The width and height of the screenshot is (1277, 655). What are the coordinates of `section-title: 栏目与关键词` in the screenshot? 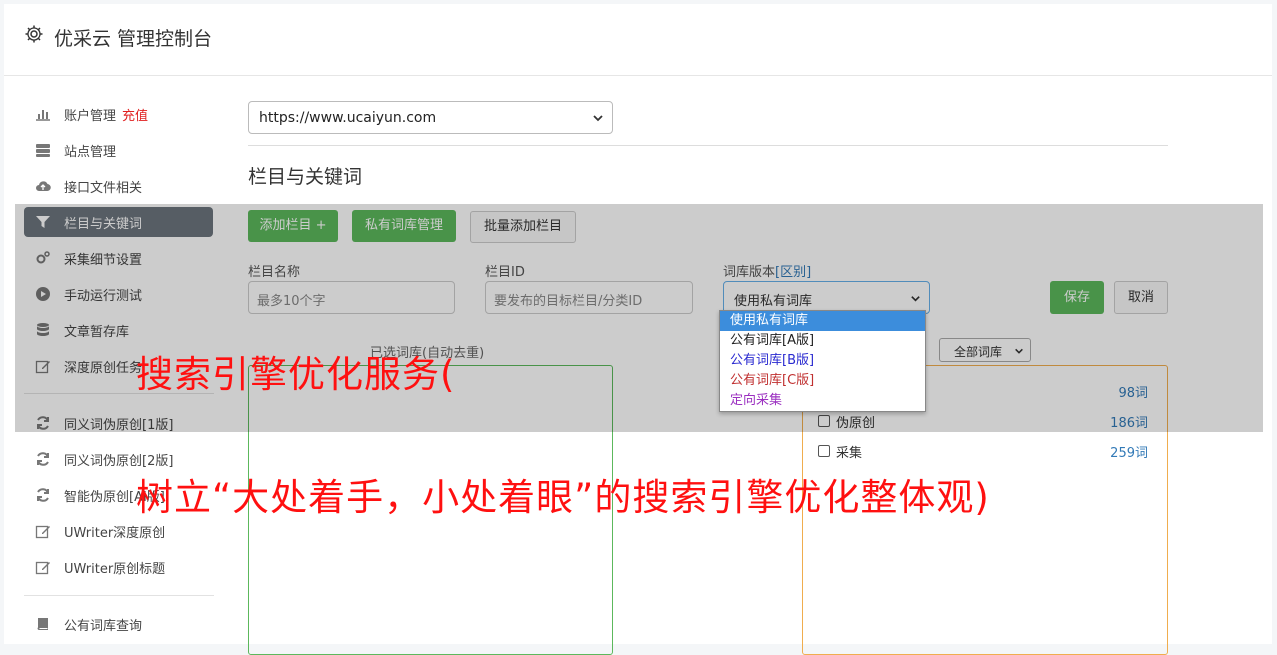 It's located at (305, 177).